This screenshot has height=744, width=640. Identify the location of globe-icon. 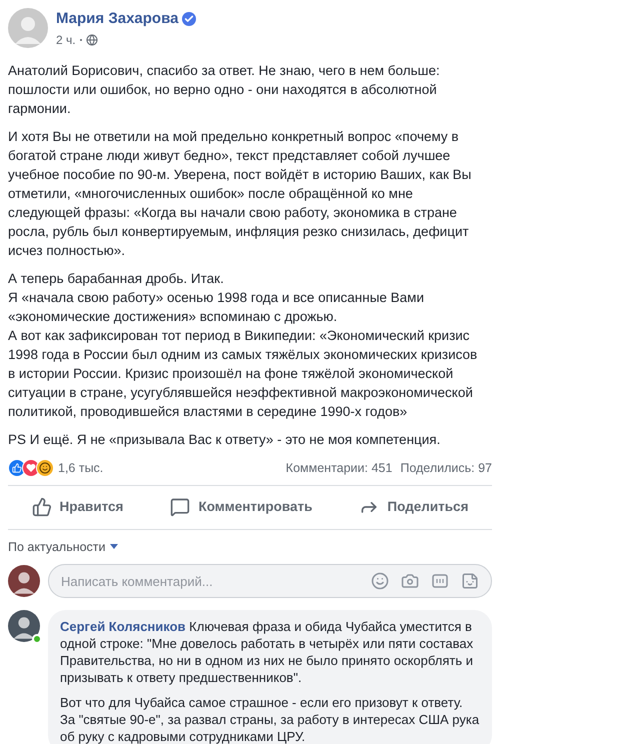
(92, 40).